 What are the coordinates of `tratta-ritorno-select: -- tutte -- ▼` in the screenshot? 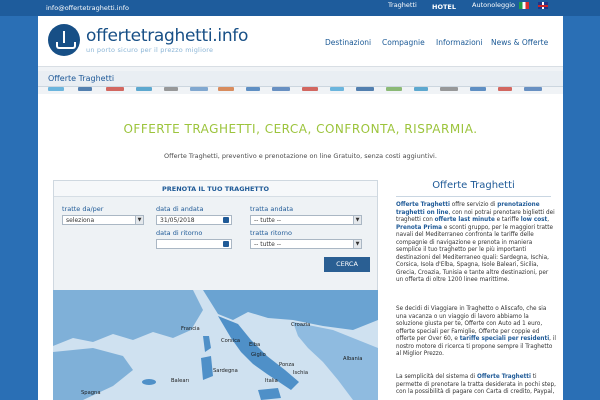 It's located at (306, 244).